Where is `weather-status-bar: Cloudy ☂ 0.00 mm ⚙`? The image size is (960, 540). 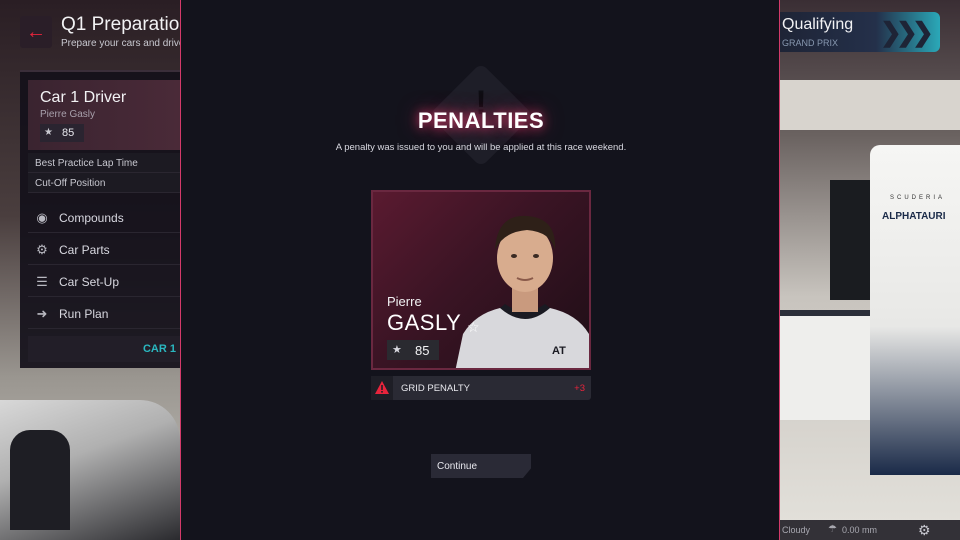
weather-status-bar: Cloudy ☂ 0.00 mm ⚙ is located at coordinates (870, 530).